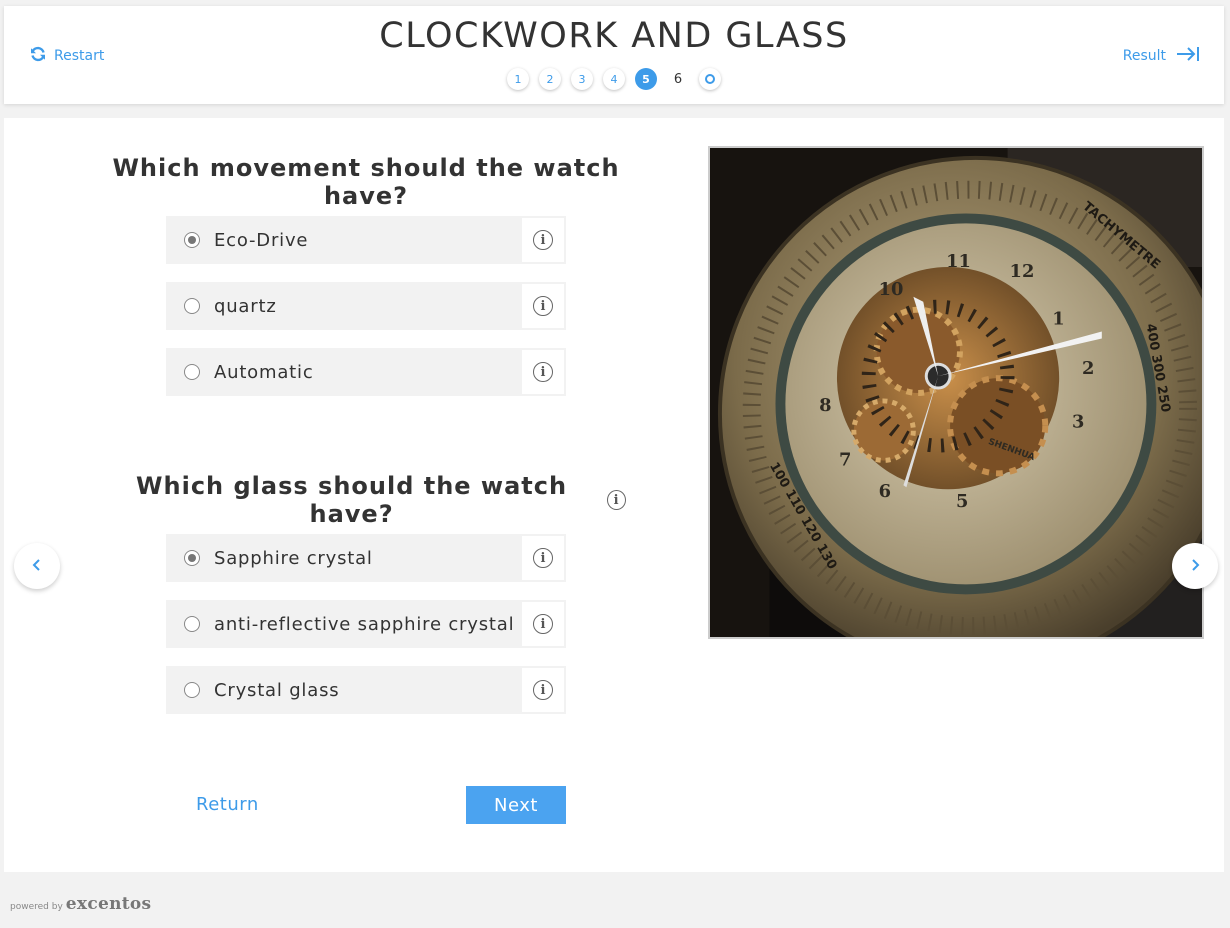 The height and width of the screenshot is (928, 1230). Describe the element at coordinates (261, 240) in the screenshot. I see `option-label: Eco-Drive` at that location.